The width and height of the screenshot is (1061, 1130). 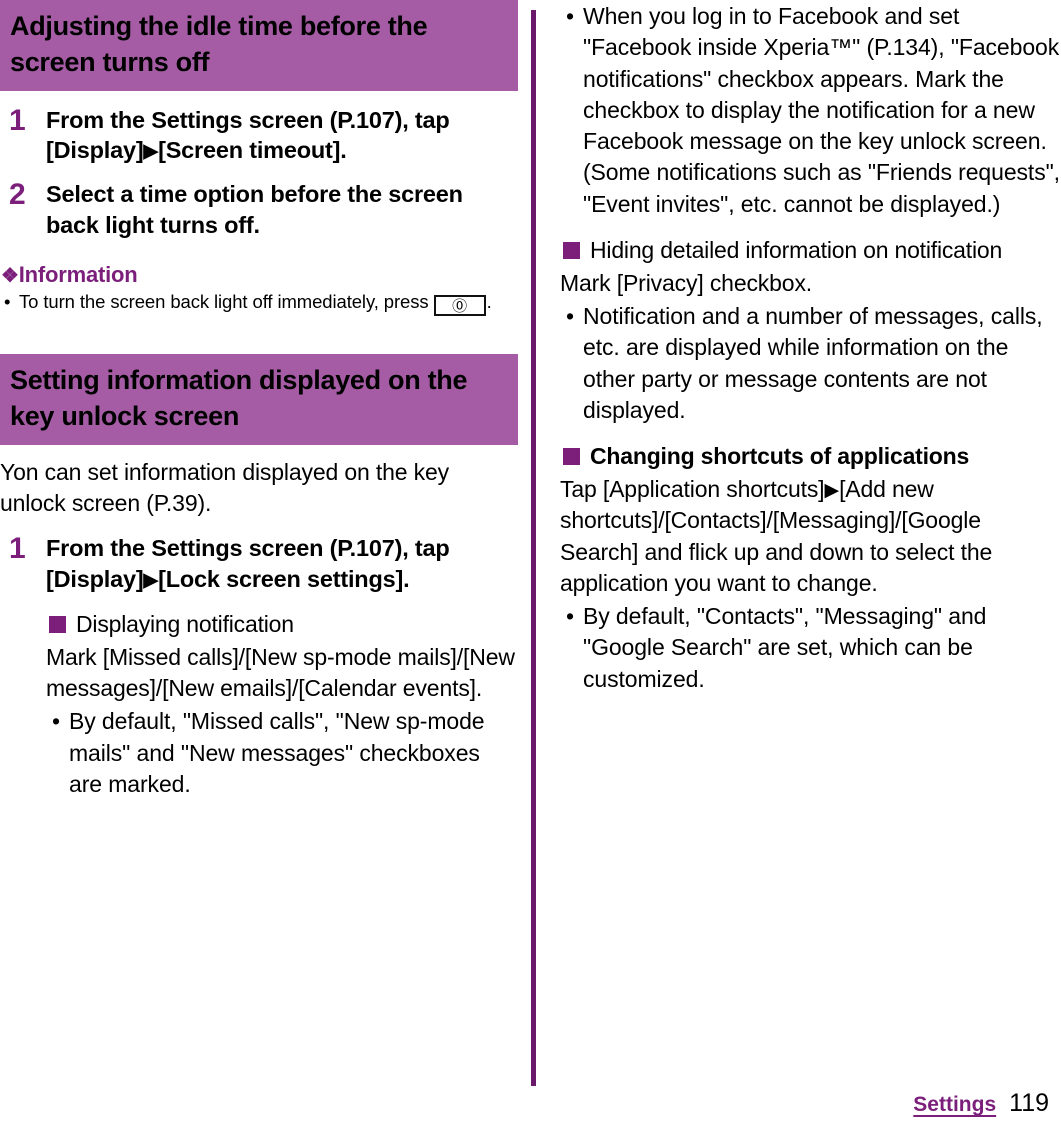 I want to click on page-number: 119, so click(x=1029, y=1103).